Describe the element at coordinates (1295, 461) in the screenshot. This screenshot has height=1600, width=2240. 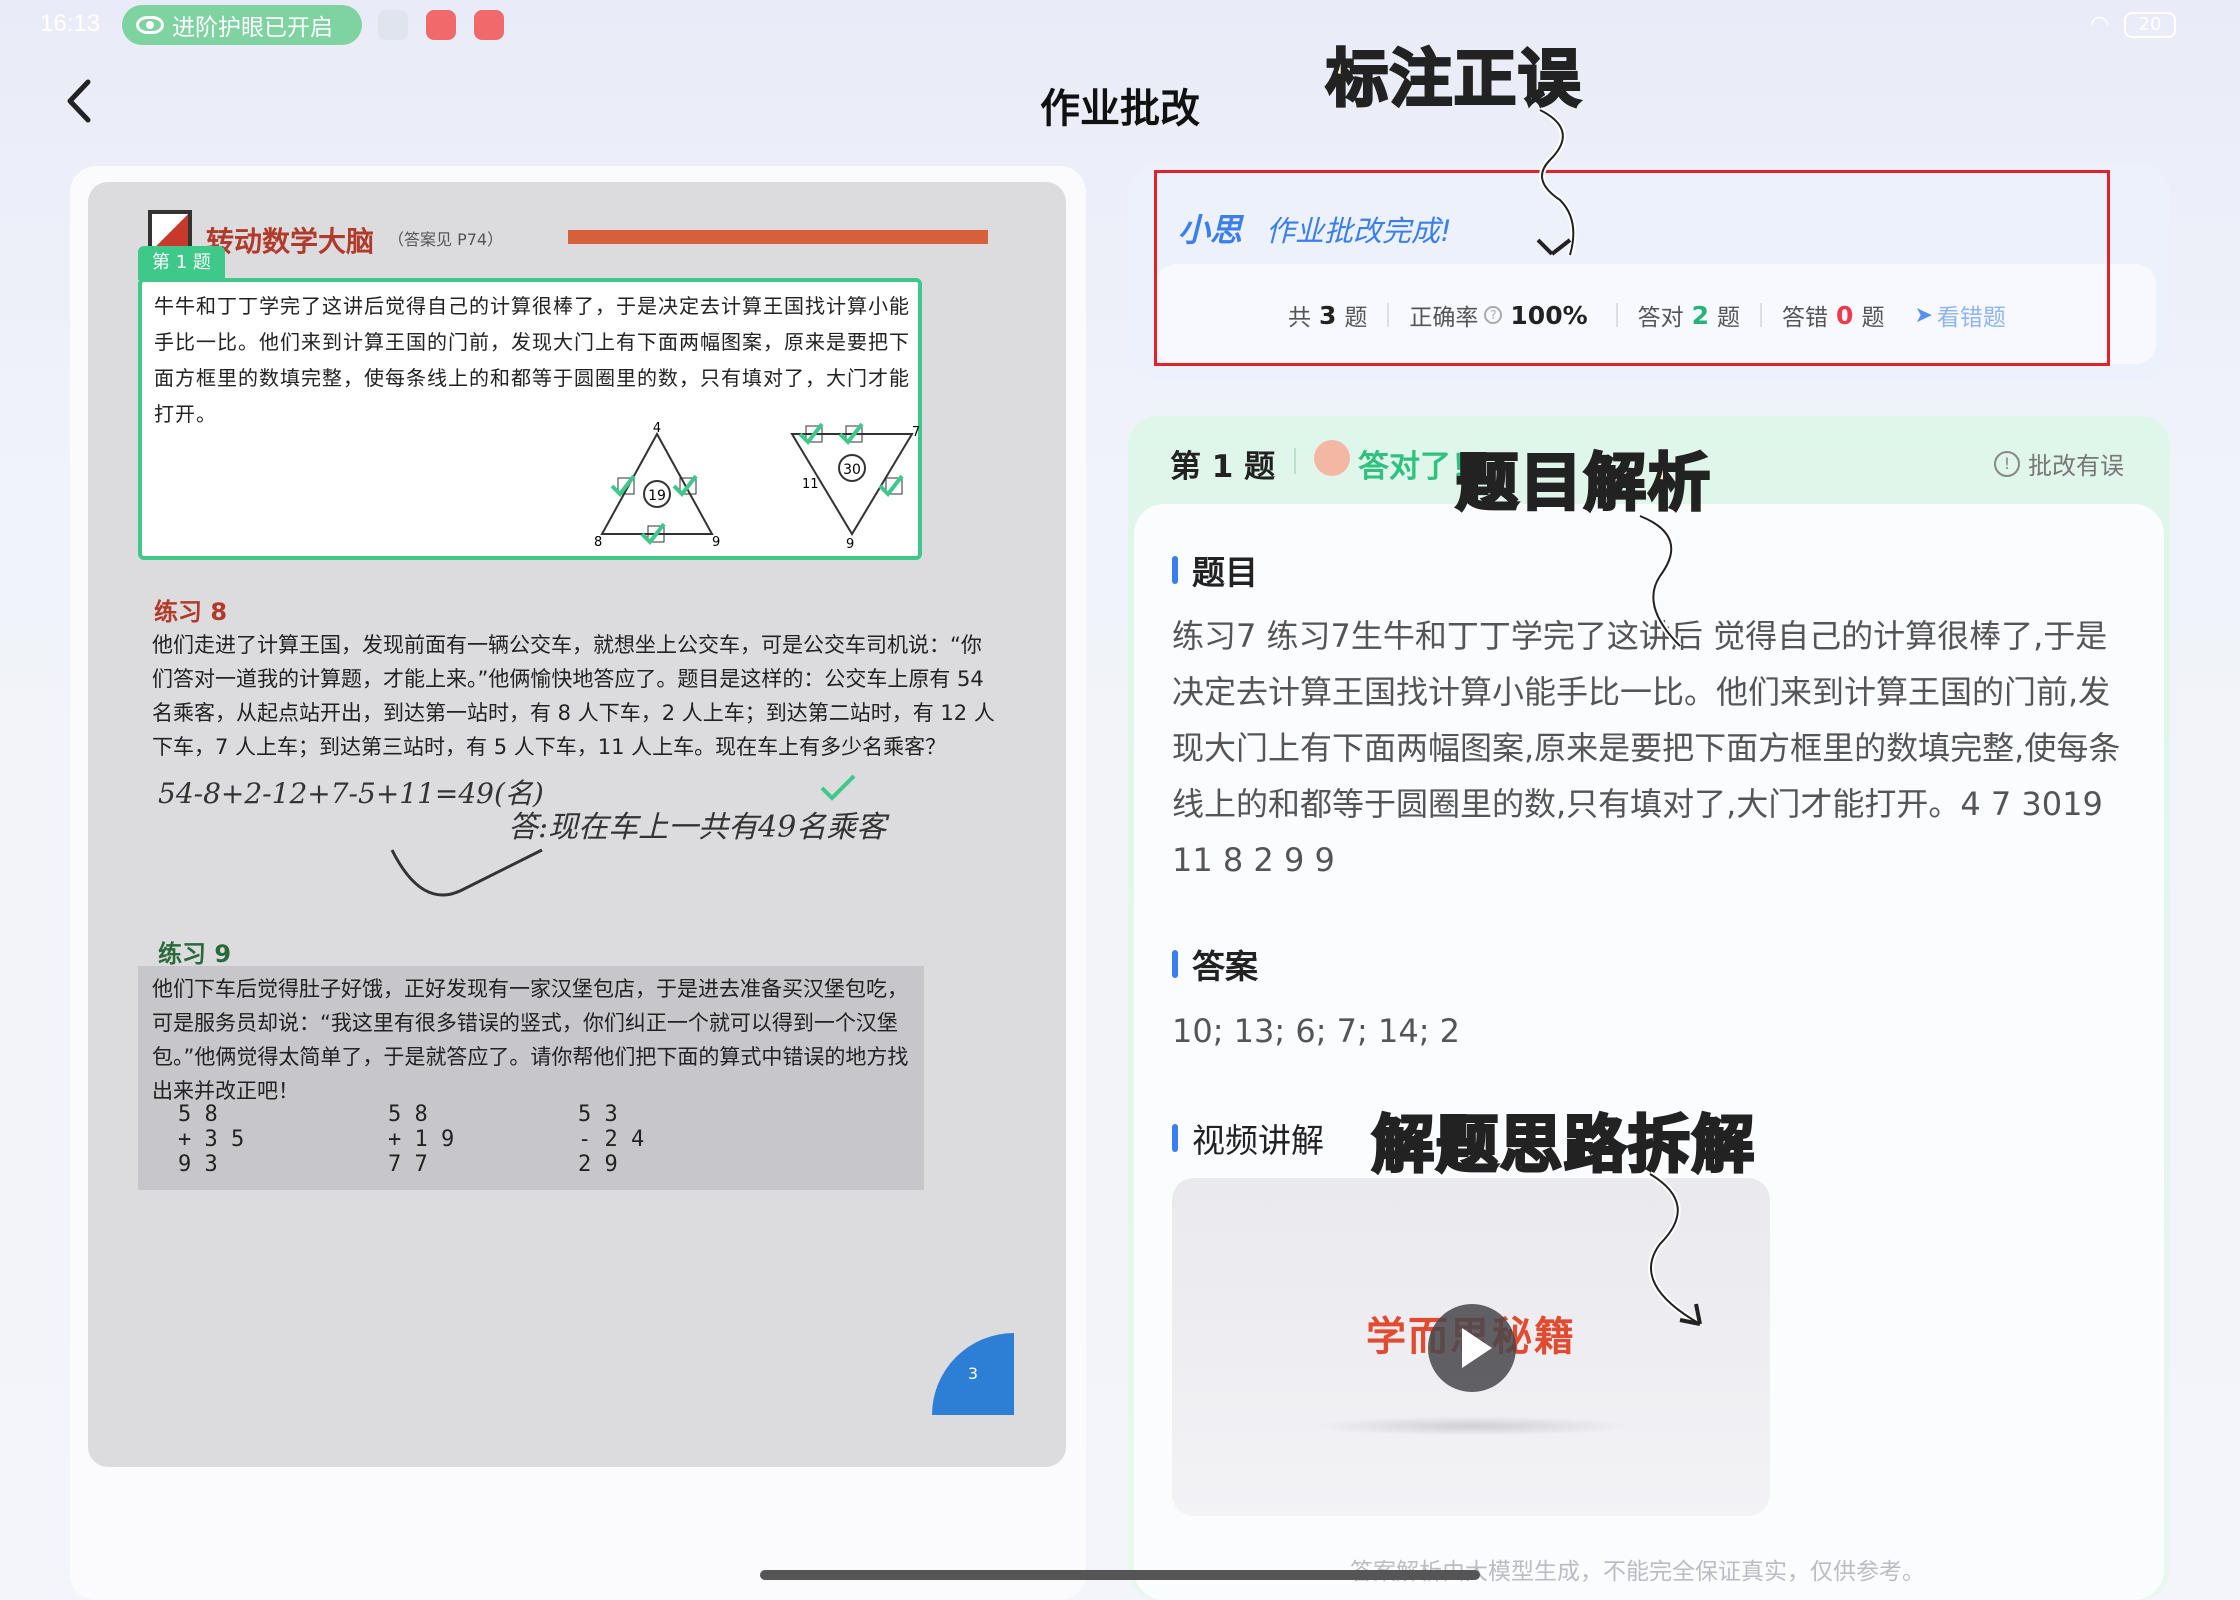
I see `divider` at that location.